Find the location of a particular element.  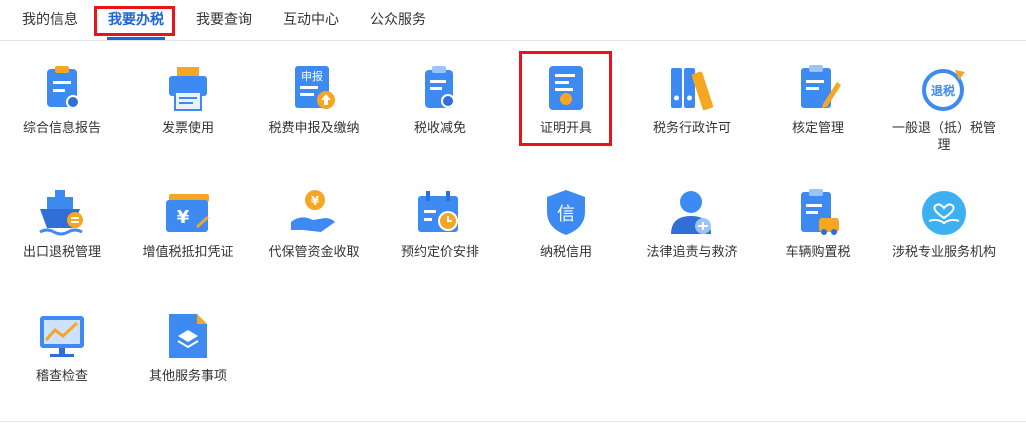

tab-query: 我要查询 is located at coordinates (224, 20).